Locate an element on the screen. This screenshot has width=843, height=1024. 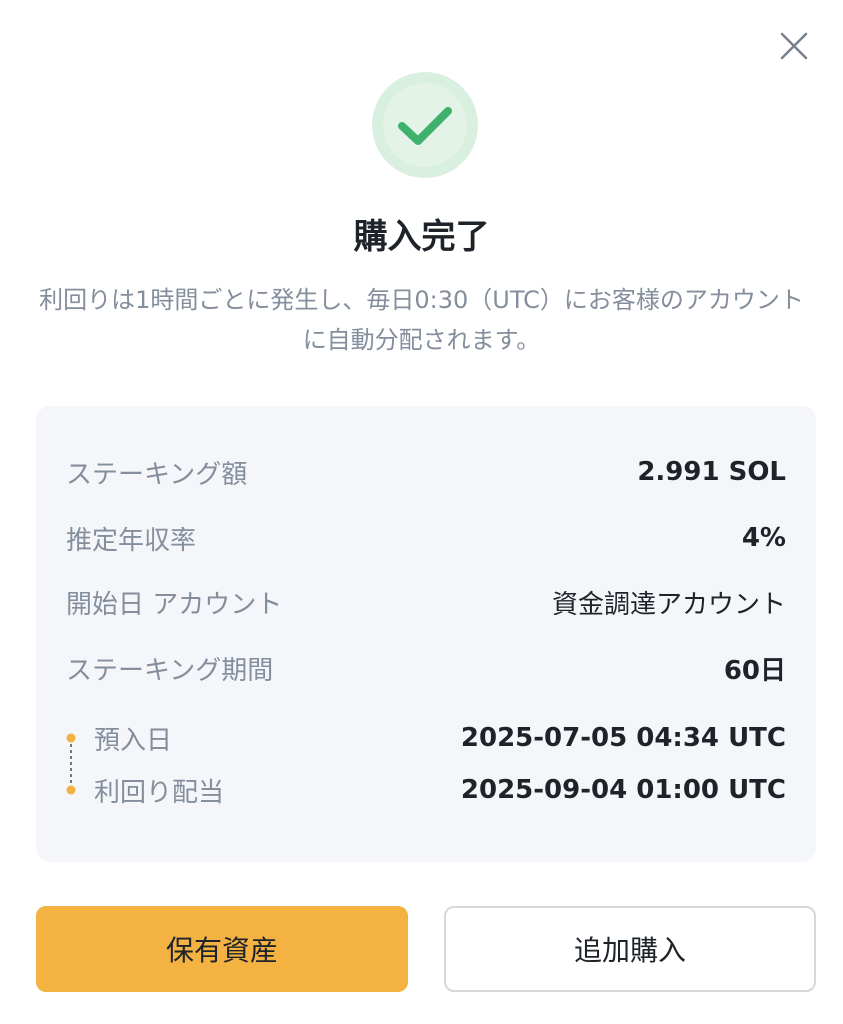
staking-period-label: ステーキング期間 is located at coordinates (170, 670).